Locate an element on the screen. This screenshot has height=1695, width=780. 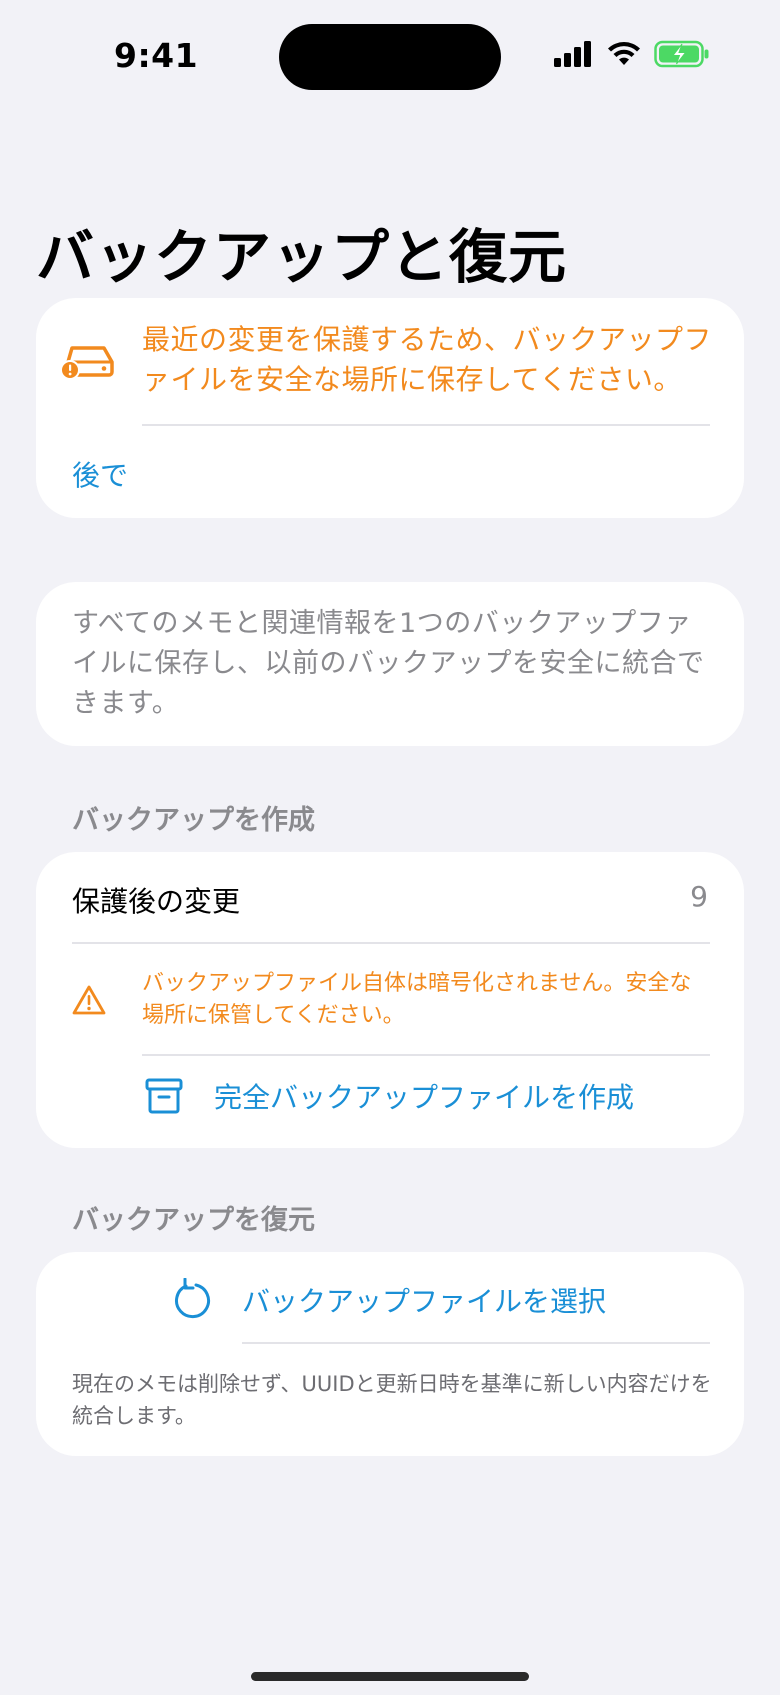
status-icons is located at coordinates (632, 54).